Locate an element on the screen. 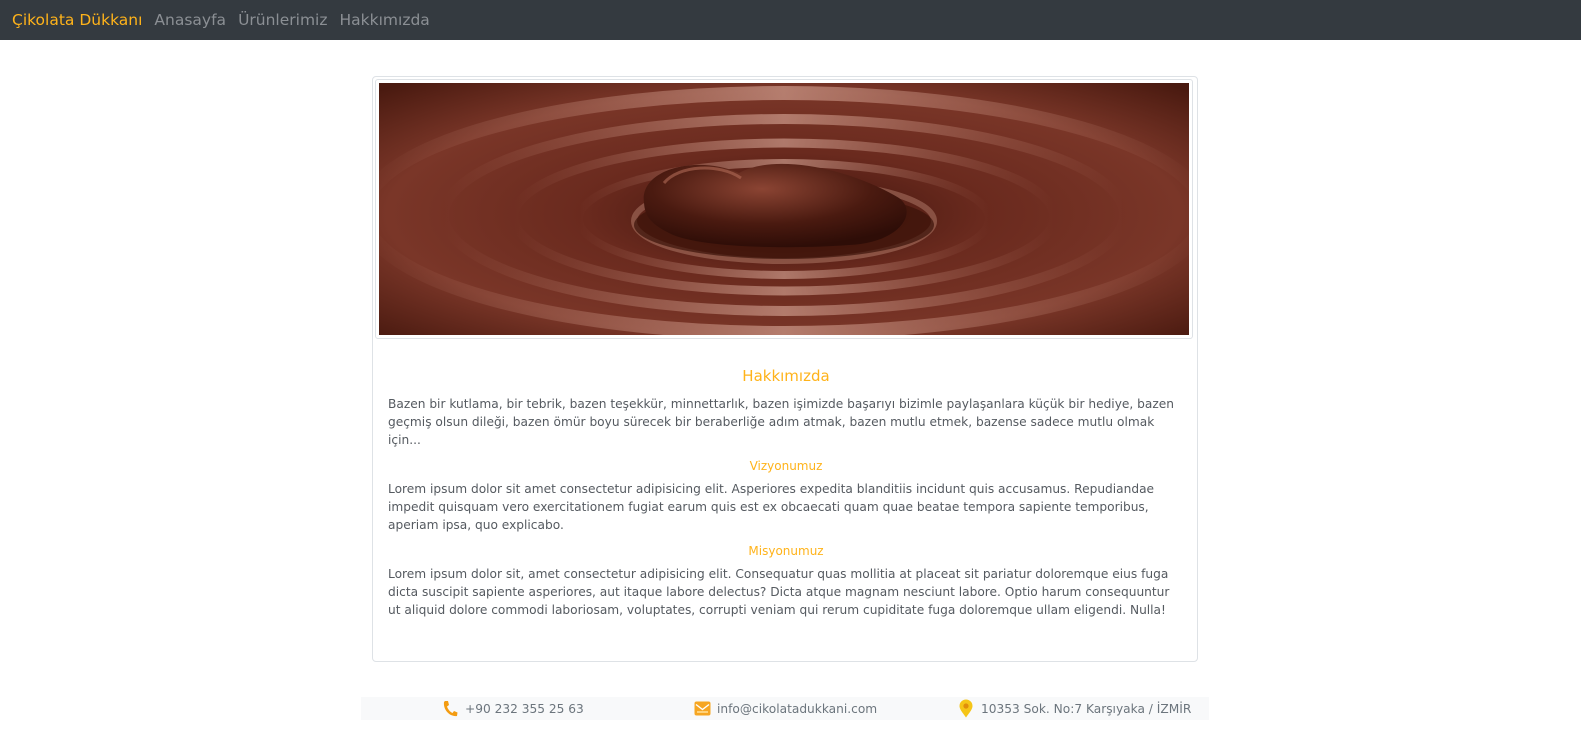 The height and width of the screenshot is (753, 1581). mission-title: Misyonumuz is located at coordinates (786, 551).